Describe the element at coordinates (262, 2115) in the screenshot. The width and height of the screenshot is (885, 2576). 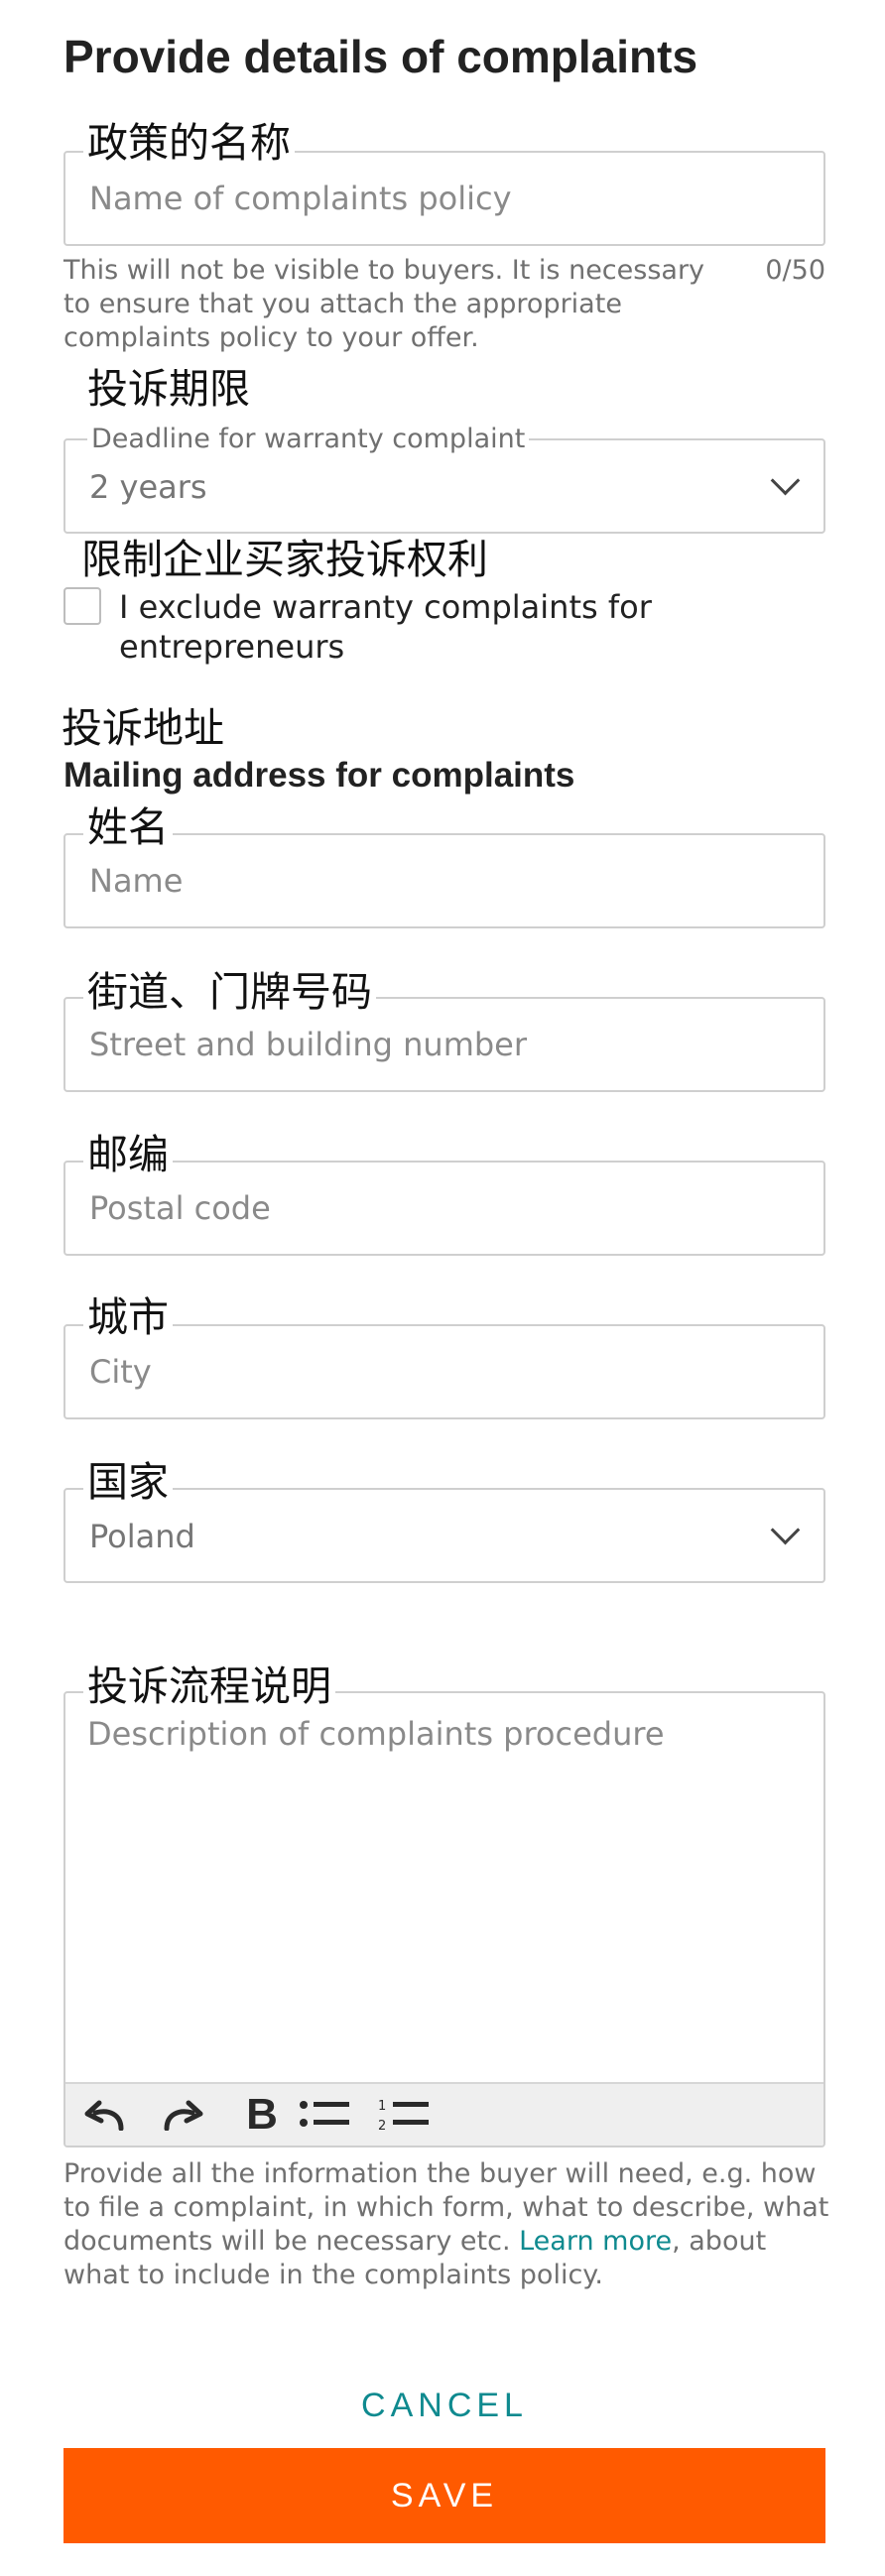
I see `bold-button: B` at that location.